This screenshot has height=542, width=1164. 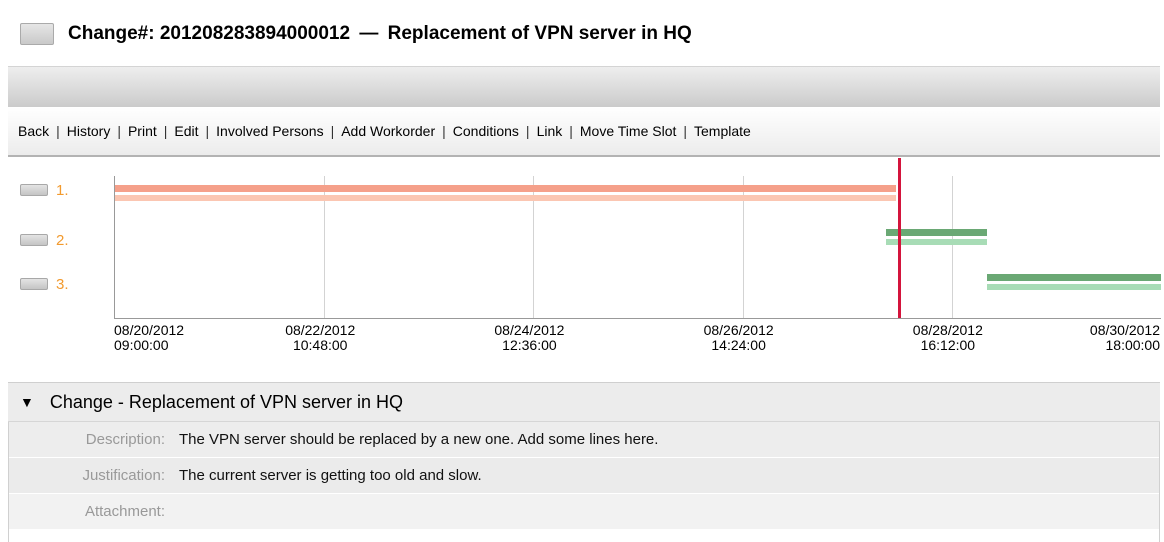 What do you see at coordinates (584, 512) in the screenshot?
I see `attachment-row: Attachment:` at bounding box center [584, 512].